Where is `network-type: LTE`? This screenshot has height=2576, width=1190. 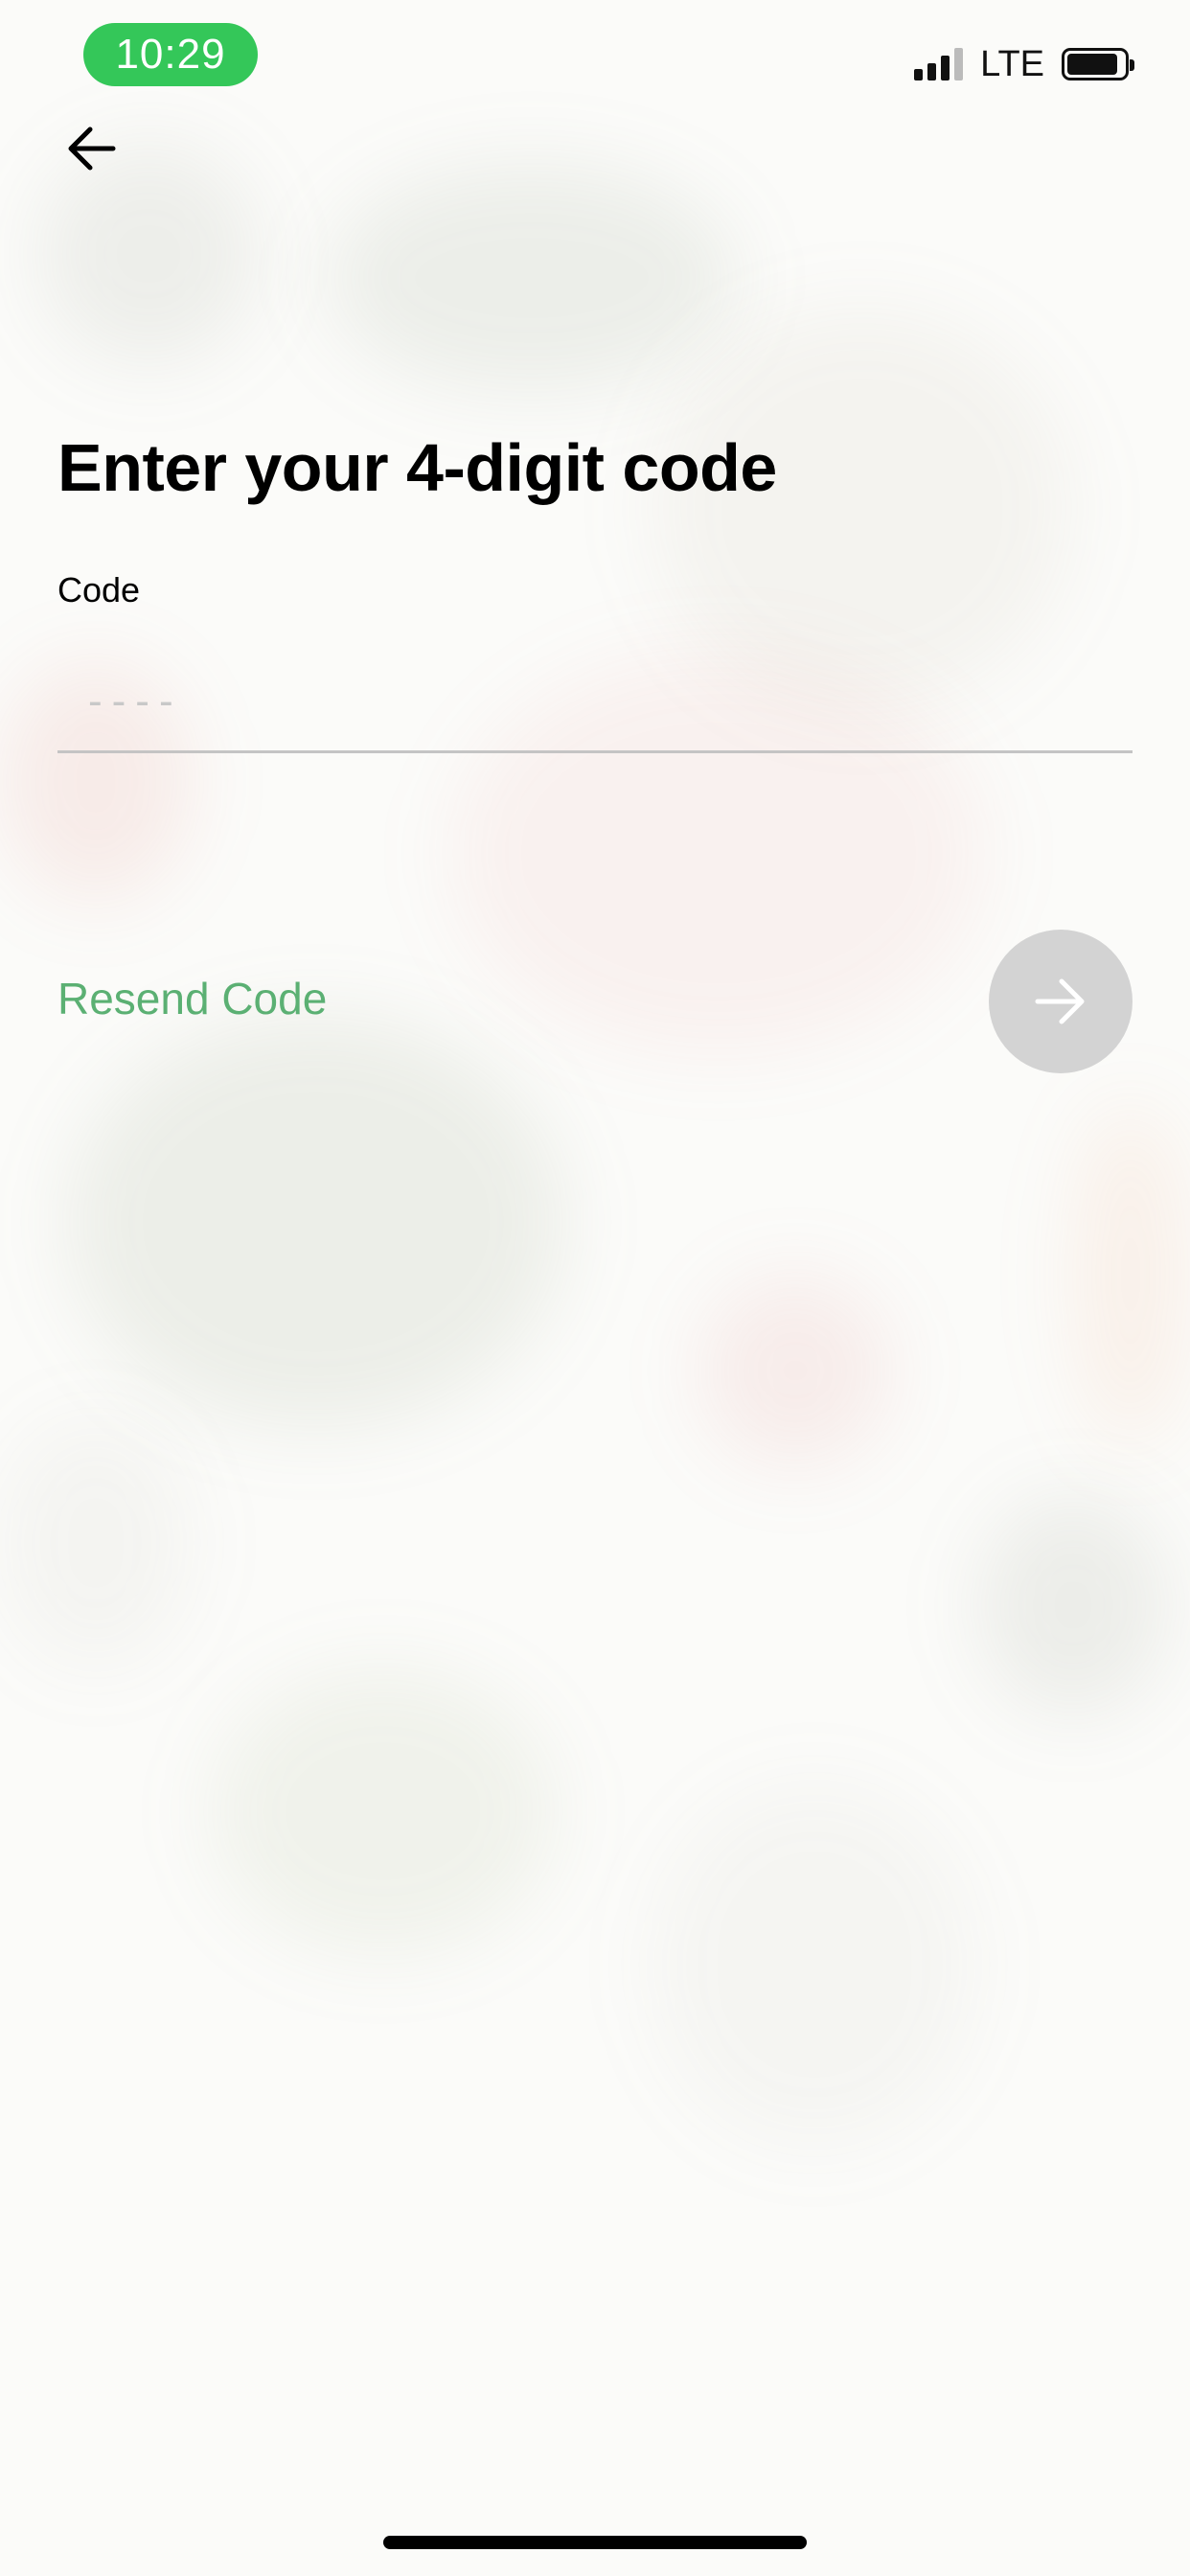
network-type: LTE is located at coordinates (1012, 63).